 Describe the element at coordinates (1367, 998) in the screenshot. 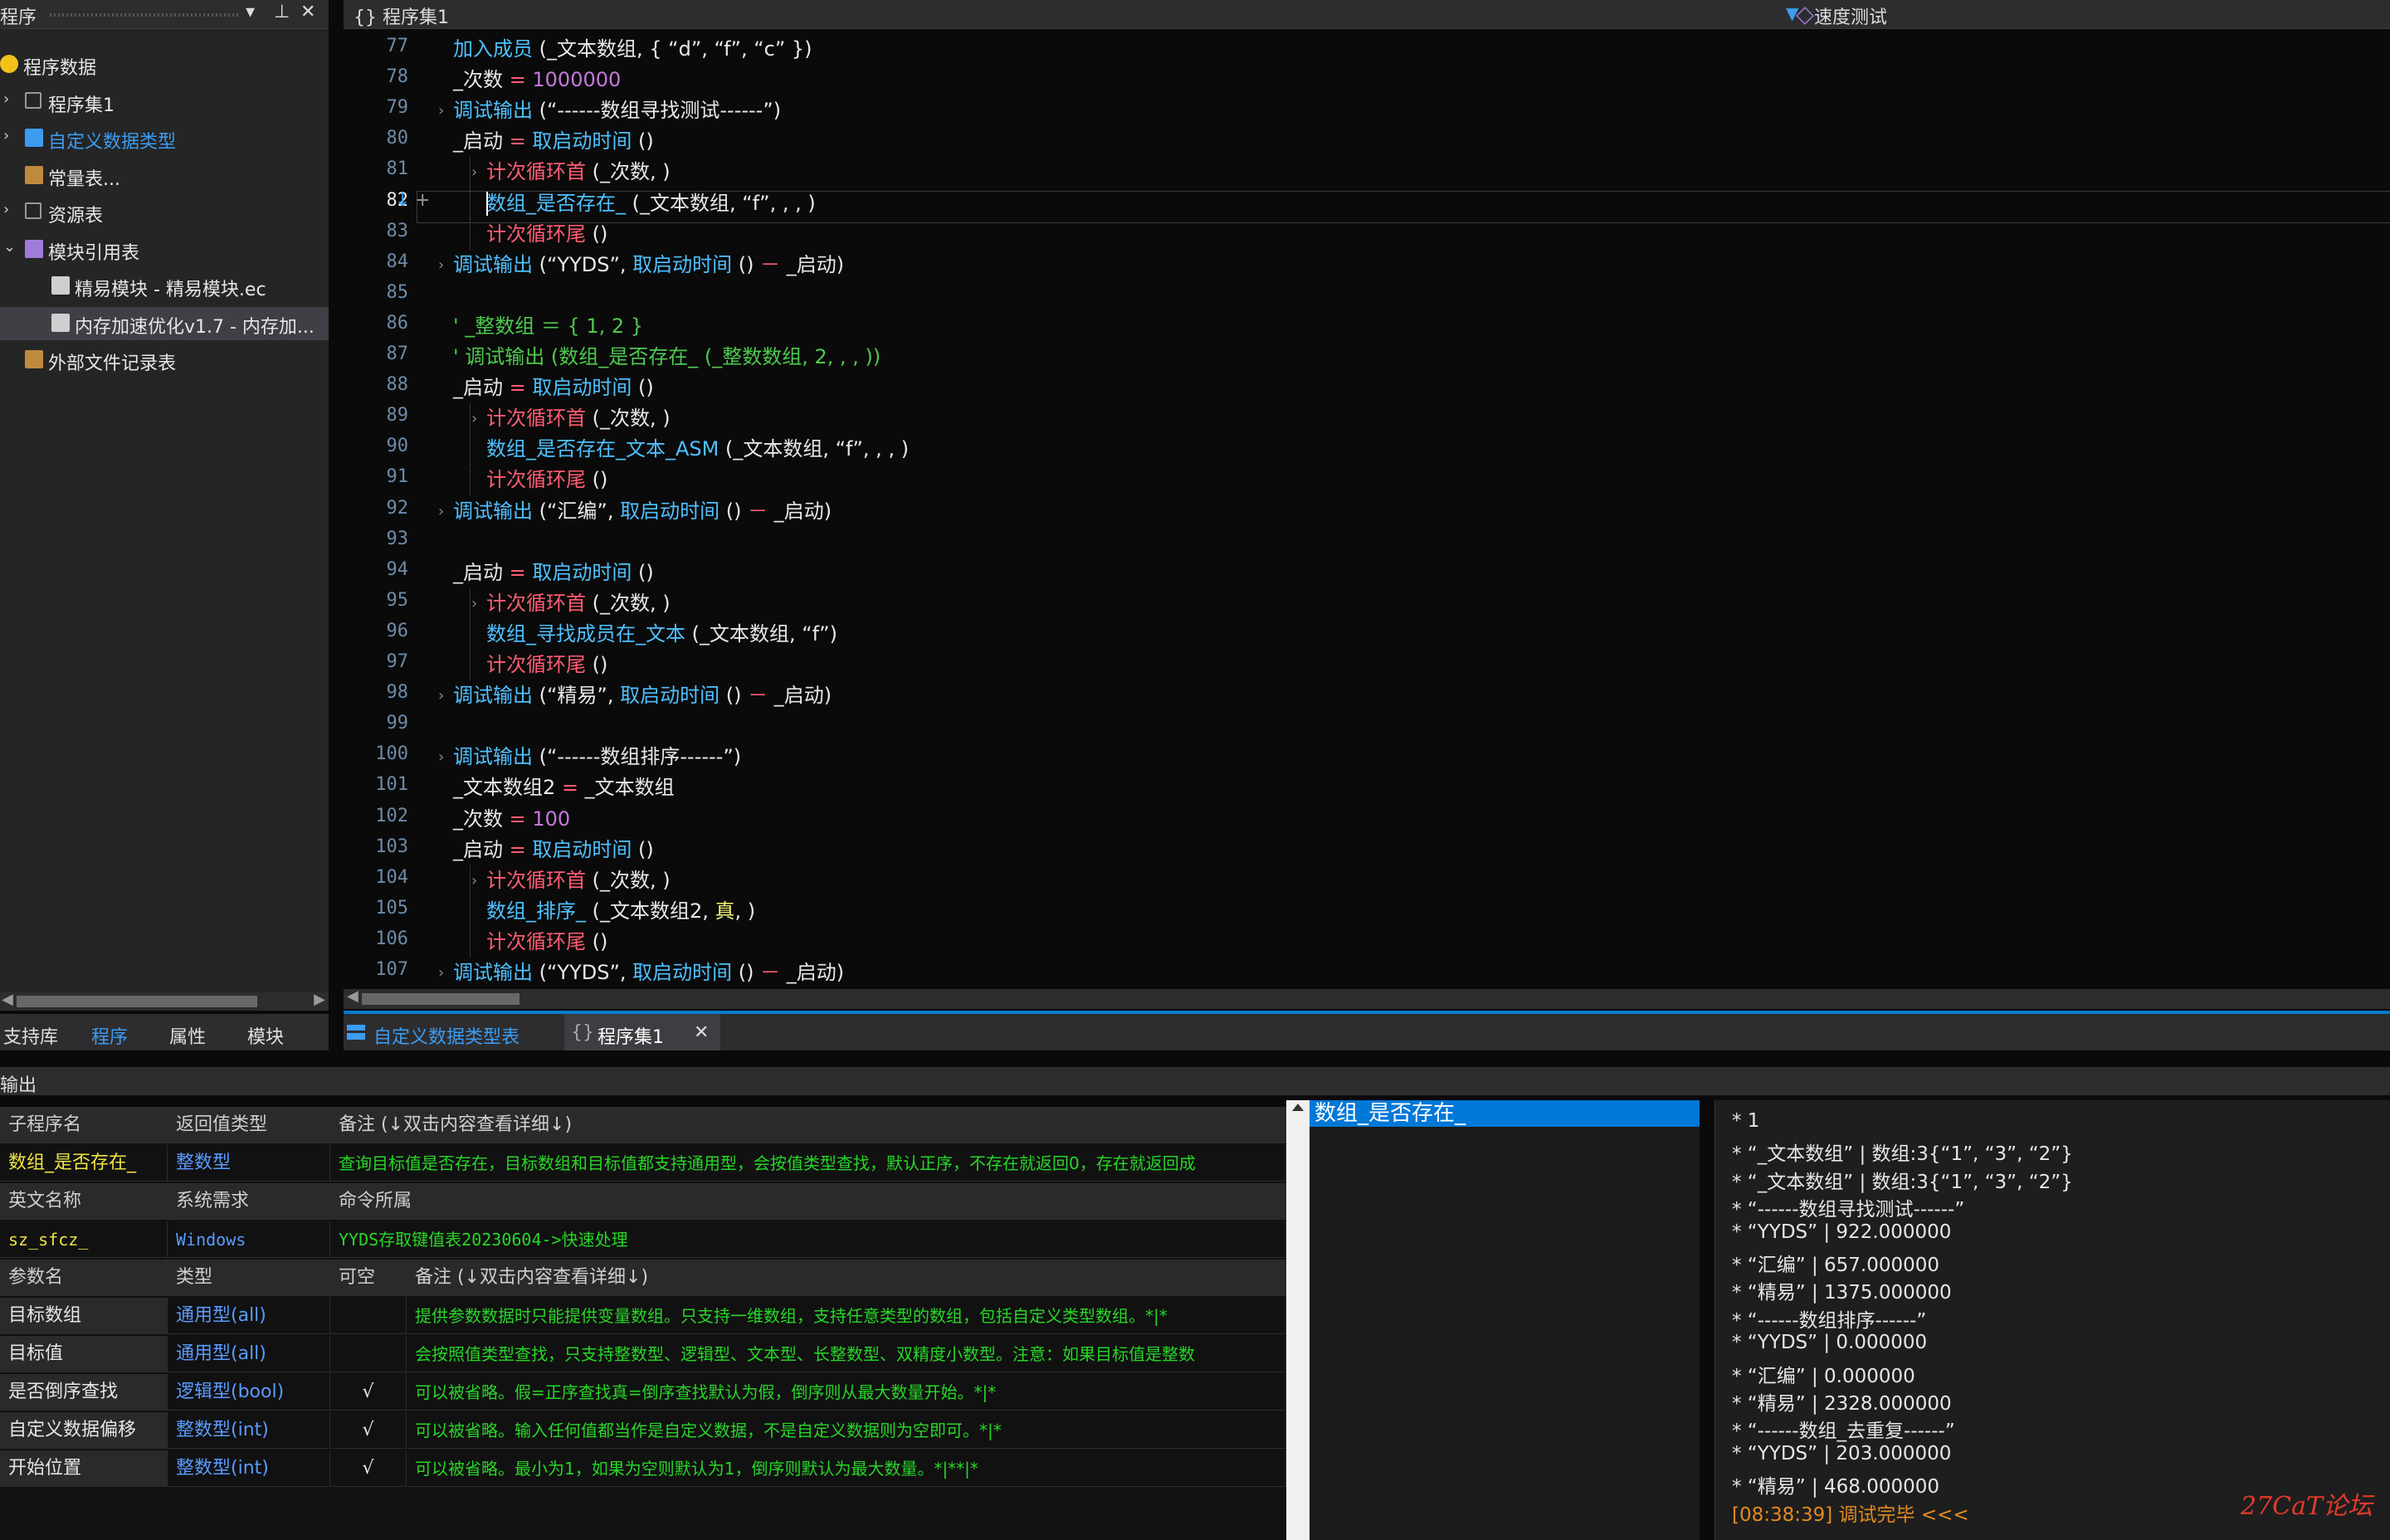

I see `editor-hscrollbar: ◀` at that location.